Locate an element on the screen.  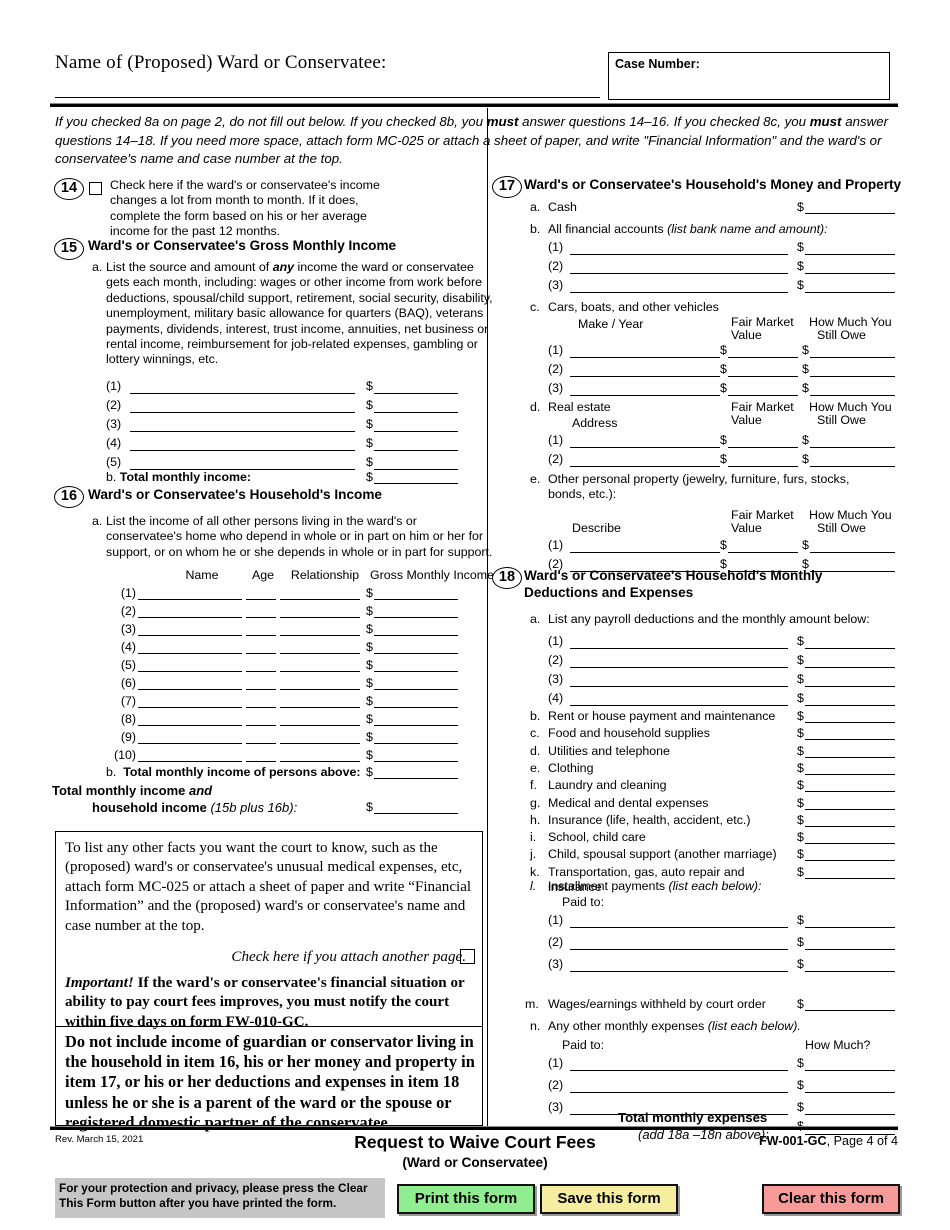
item-18c-line is located at coordinates (850, 740).